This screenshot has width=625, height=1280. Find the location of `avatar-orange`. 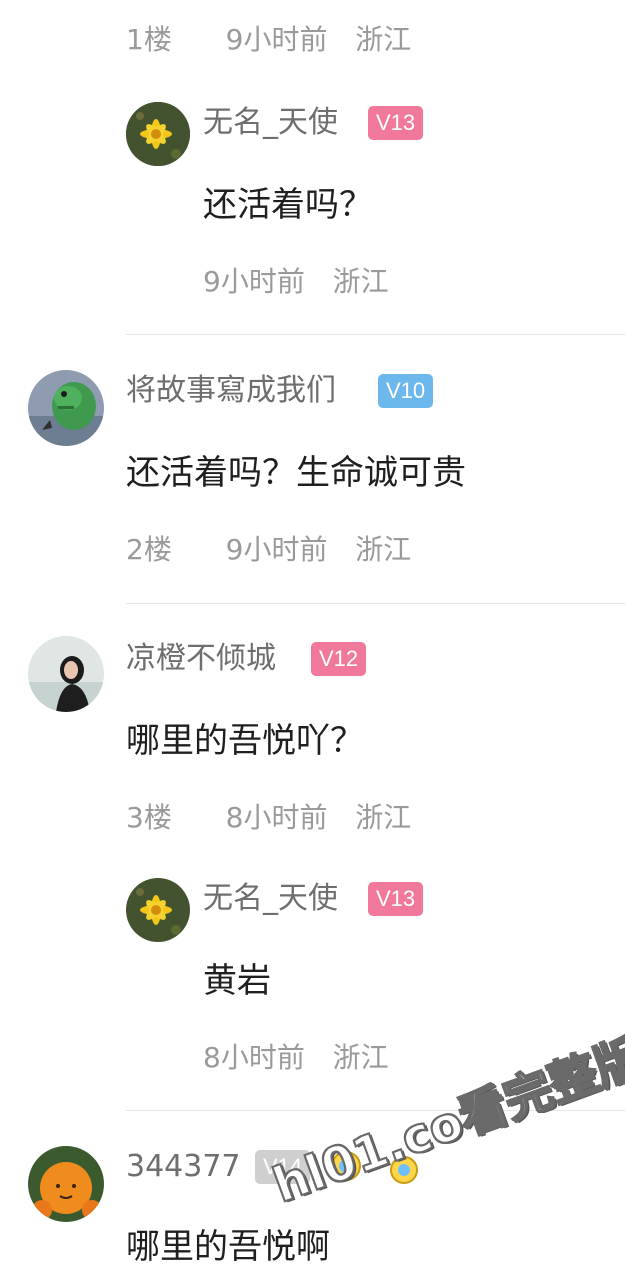

avatar-orange is located at coordinates (66, 1184).